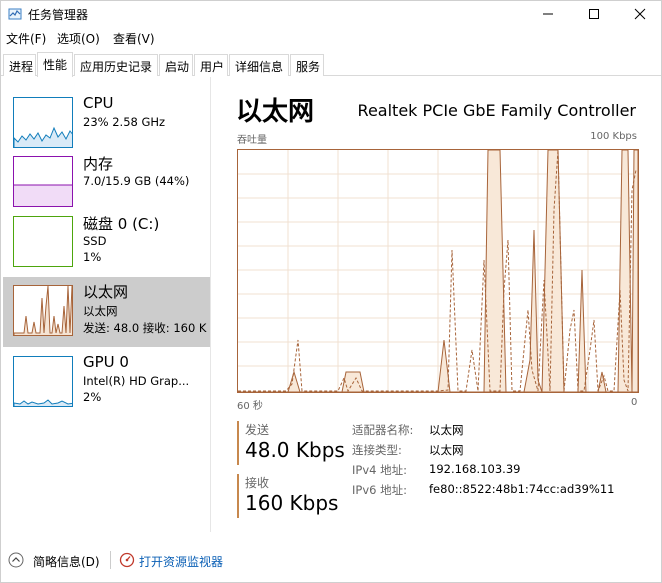 The height and width of the screenshot is (583, 662). Describe the element at coordinates (475, 469) in the screenshot. I see `info-value-ipv4: 192.168.103.39` at that location.